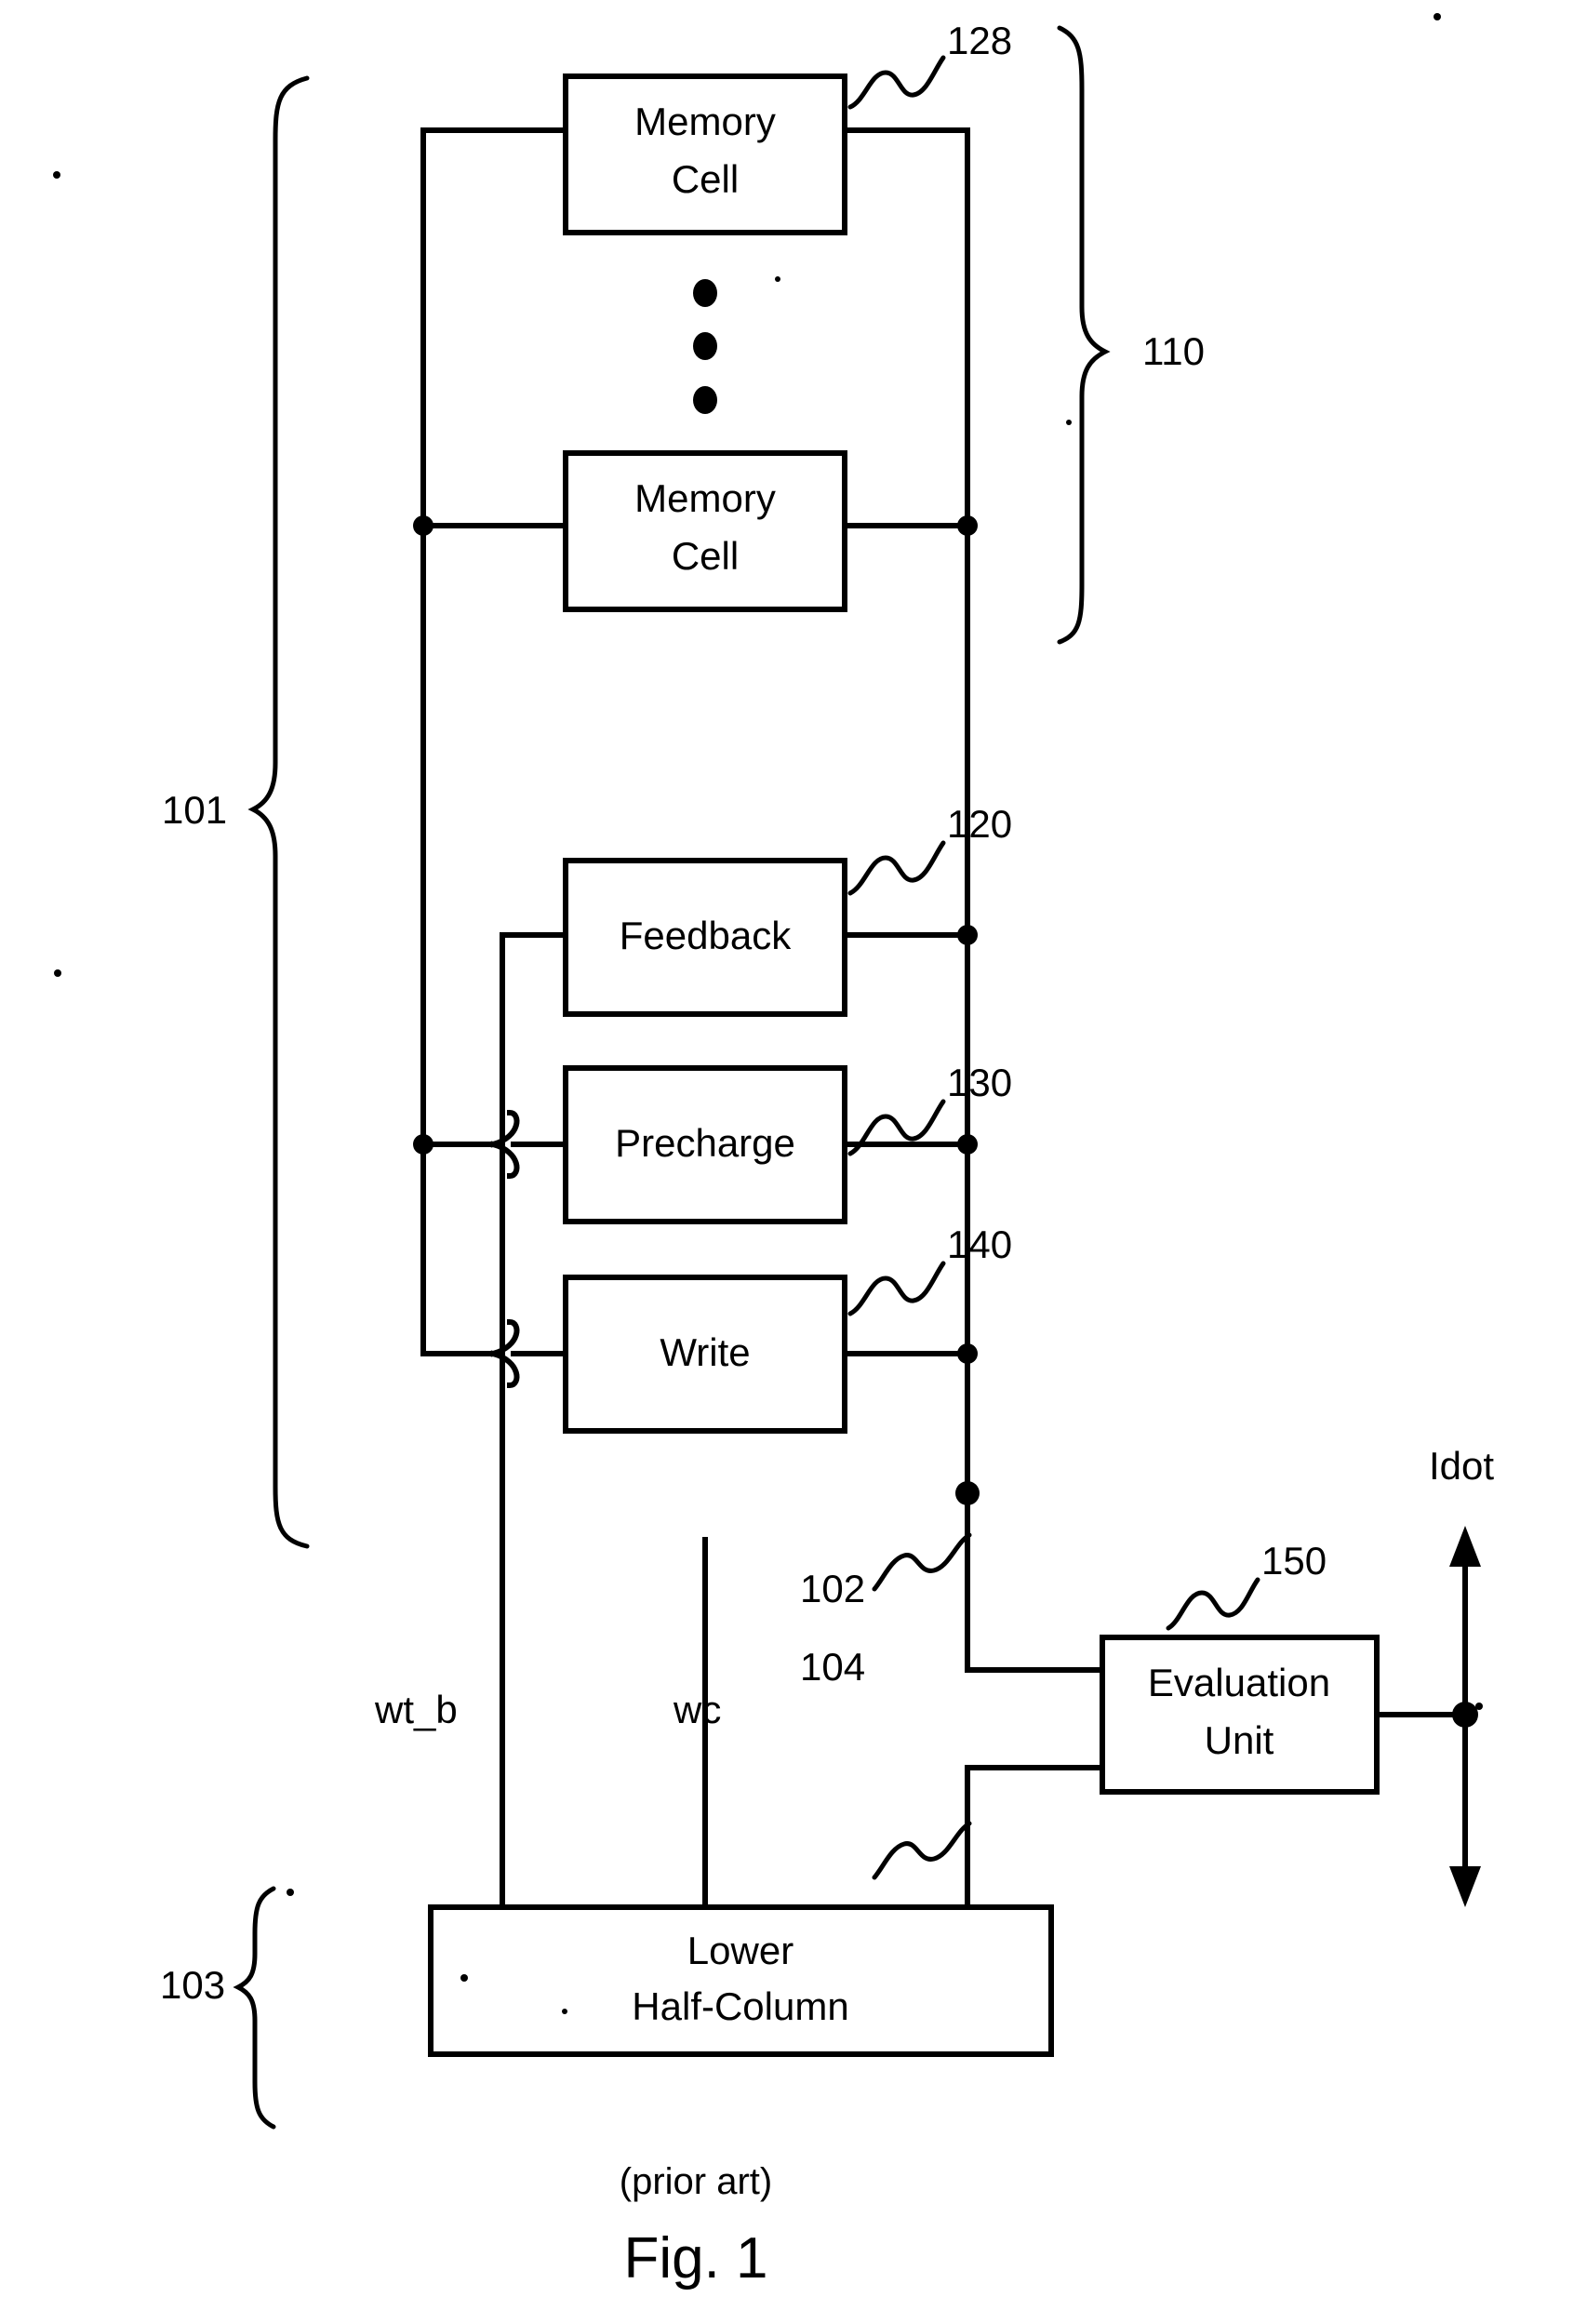  What do you see at coordinates (967, 1493) in the screenshot?
I see `junction-dot-bitline-102-branch` at bounding box center [967, 1493].